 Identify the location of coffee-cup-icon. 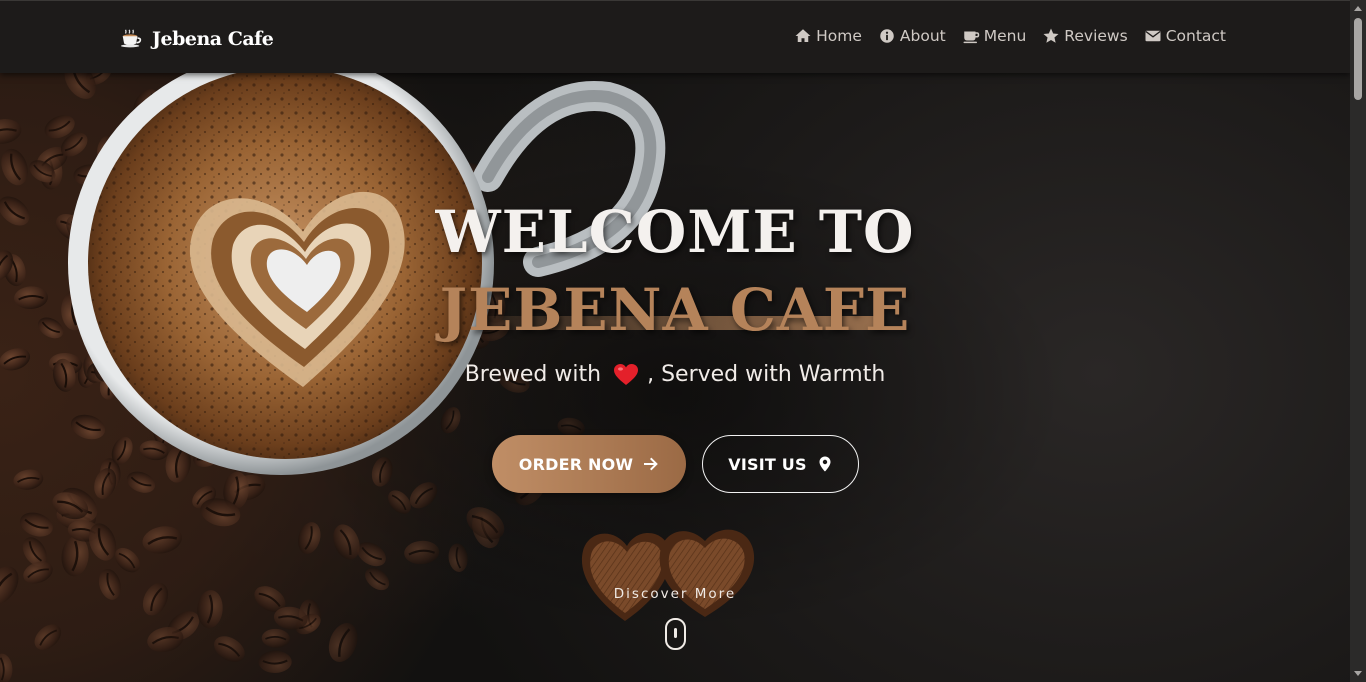
(131, 38).